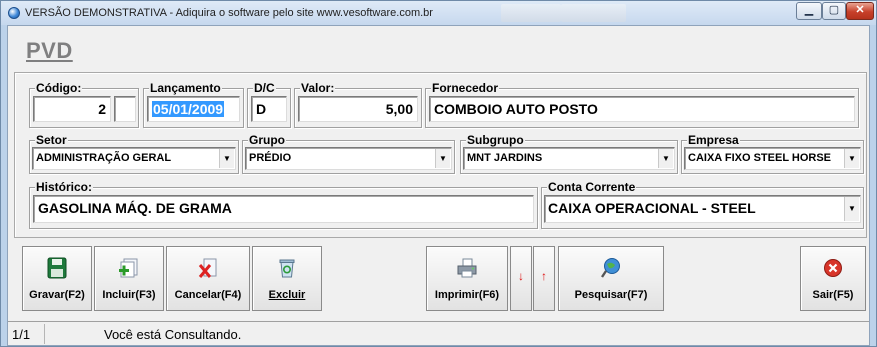 This screenshot has height=347, width=877. Describe the element at coordinates (611, 295) in the screenshot. I see `pesquisar-label: Pesquisar(F7)` at that location.